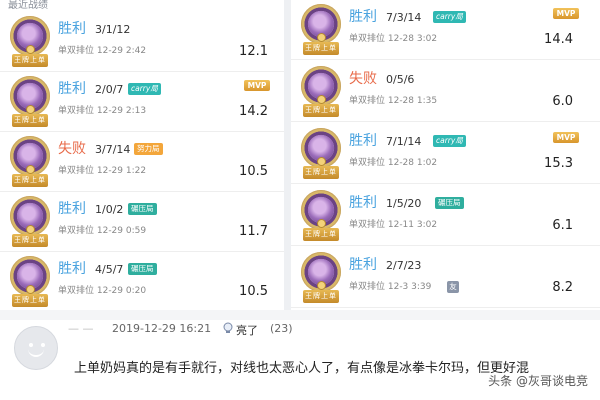 The height and width of the screenshot is (400, 600). What do you see at coordinates (445, 278) in the screenshot?
I see `match-row: 王牌上单 胜利 2/7/23 单双排位 12-3 3:39 友 8.2` at bounding box center [445, 278].